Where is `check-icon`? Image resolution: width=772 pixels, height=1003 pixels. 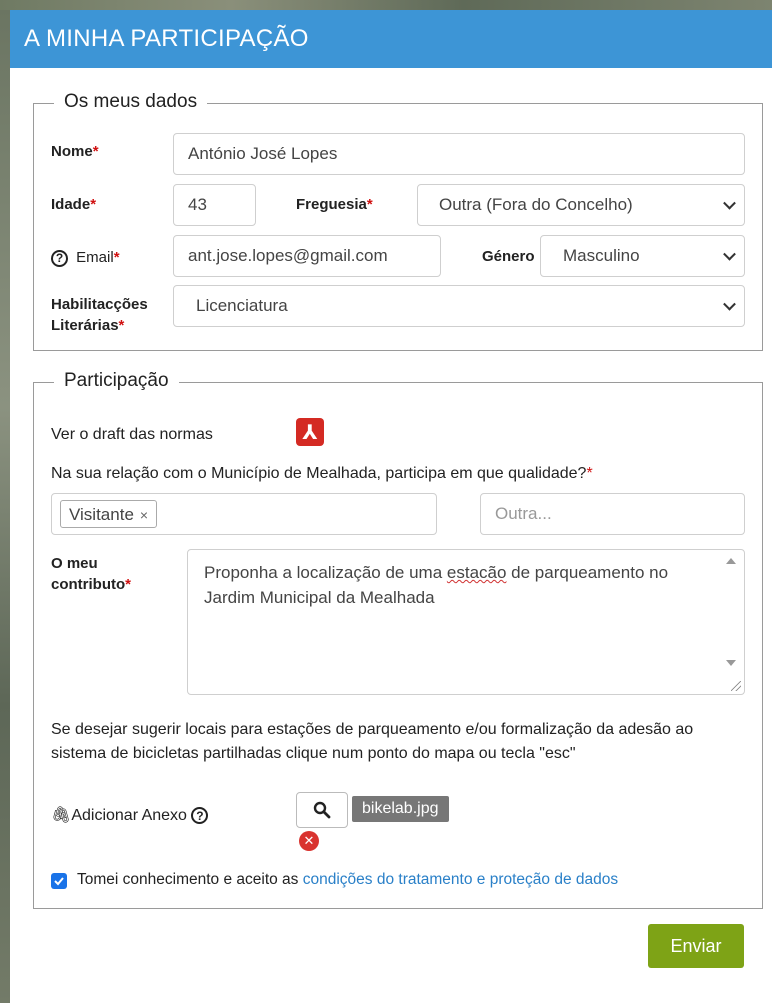 check-icon is located at coordinates (59, 881).